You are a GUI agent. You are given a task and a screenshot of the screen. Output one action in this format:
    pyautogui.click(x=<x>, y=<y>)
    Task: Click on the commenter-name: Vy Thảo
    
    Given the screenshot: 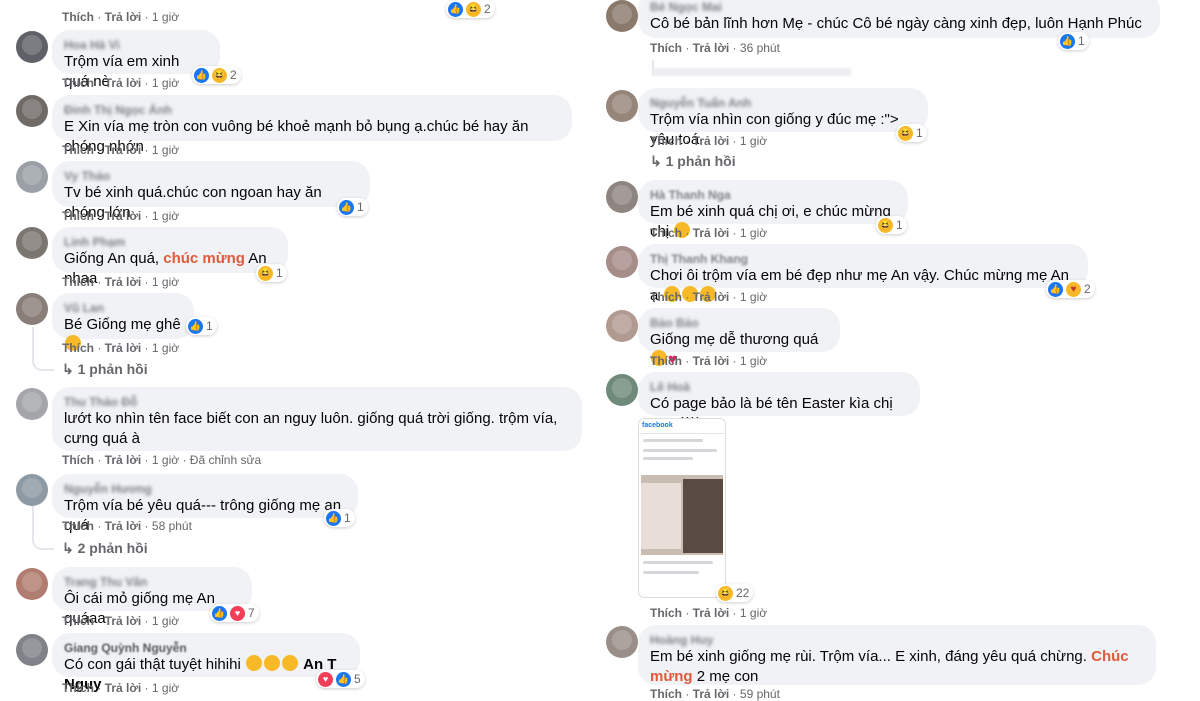 What is the action you would take?
    pyautogui.click(x=211, y=176)
    